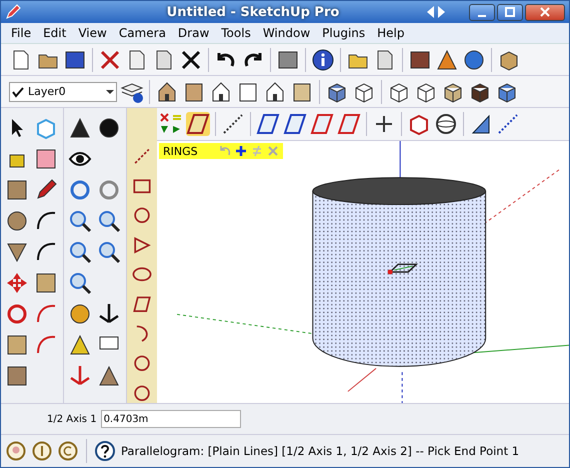 This screenshot has width=570, height=468. Describe the element at coordinates (80, 283) in the screenshot. I see `zoom-extents-icon` at that location.